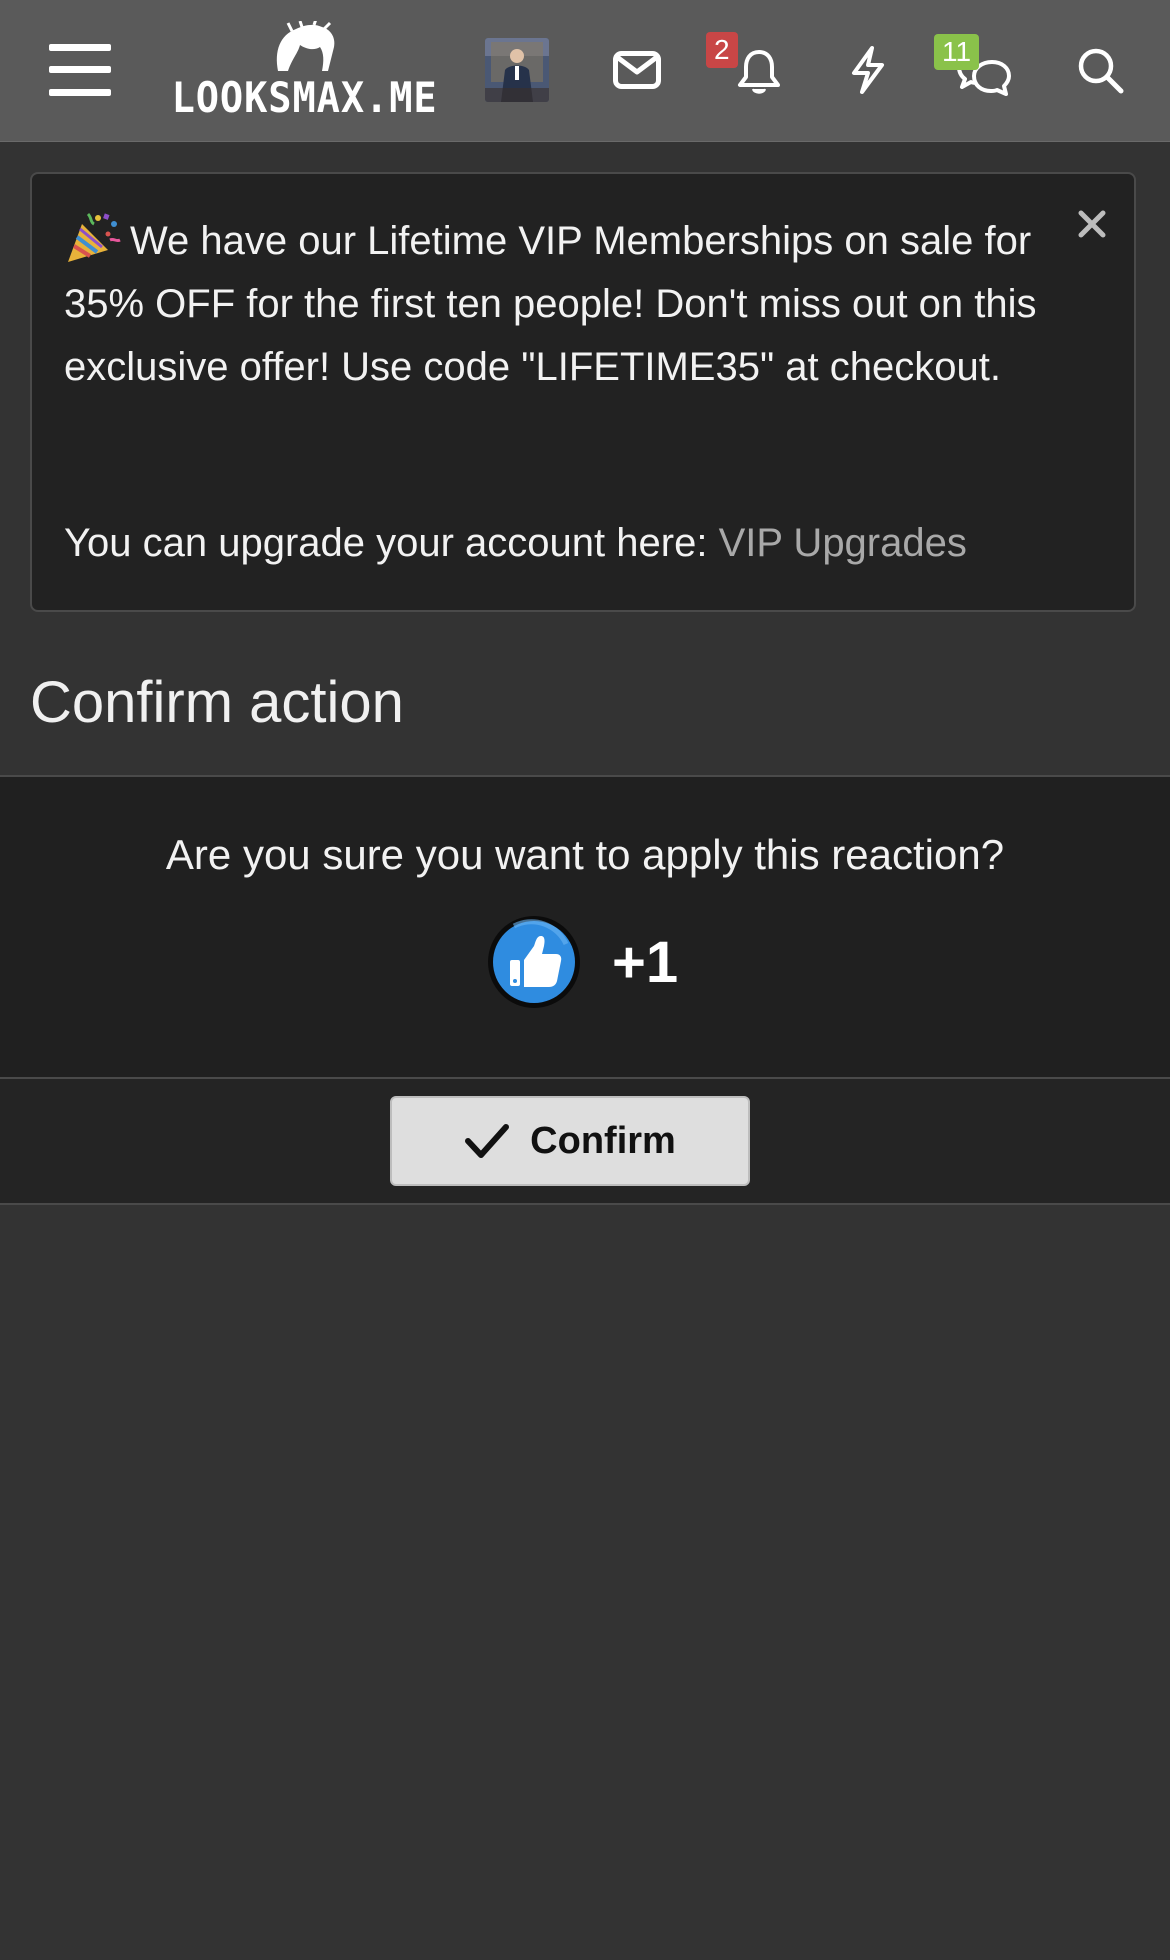 The image size is (1170, 1960). Describe the element at coordinates (534, 962) in the screenshot. I see `thumbs-up-icon` at that location.